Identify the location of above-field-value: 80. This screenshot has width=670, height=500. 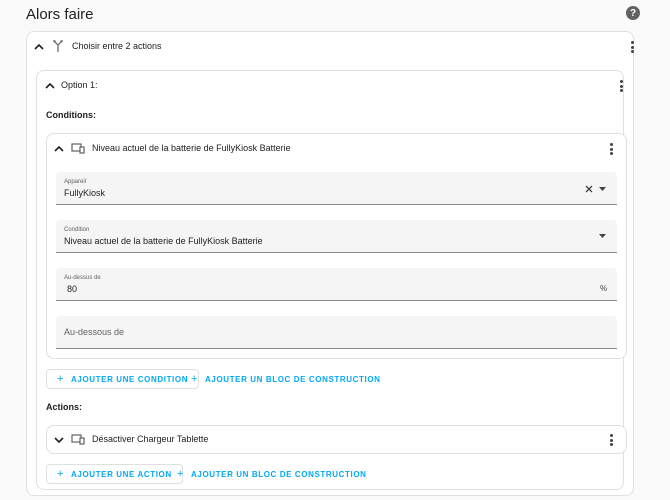
(72, 289).